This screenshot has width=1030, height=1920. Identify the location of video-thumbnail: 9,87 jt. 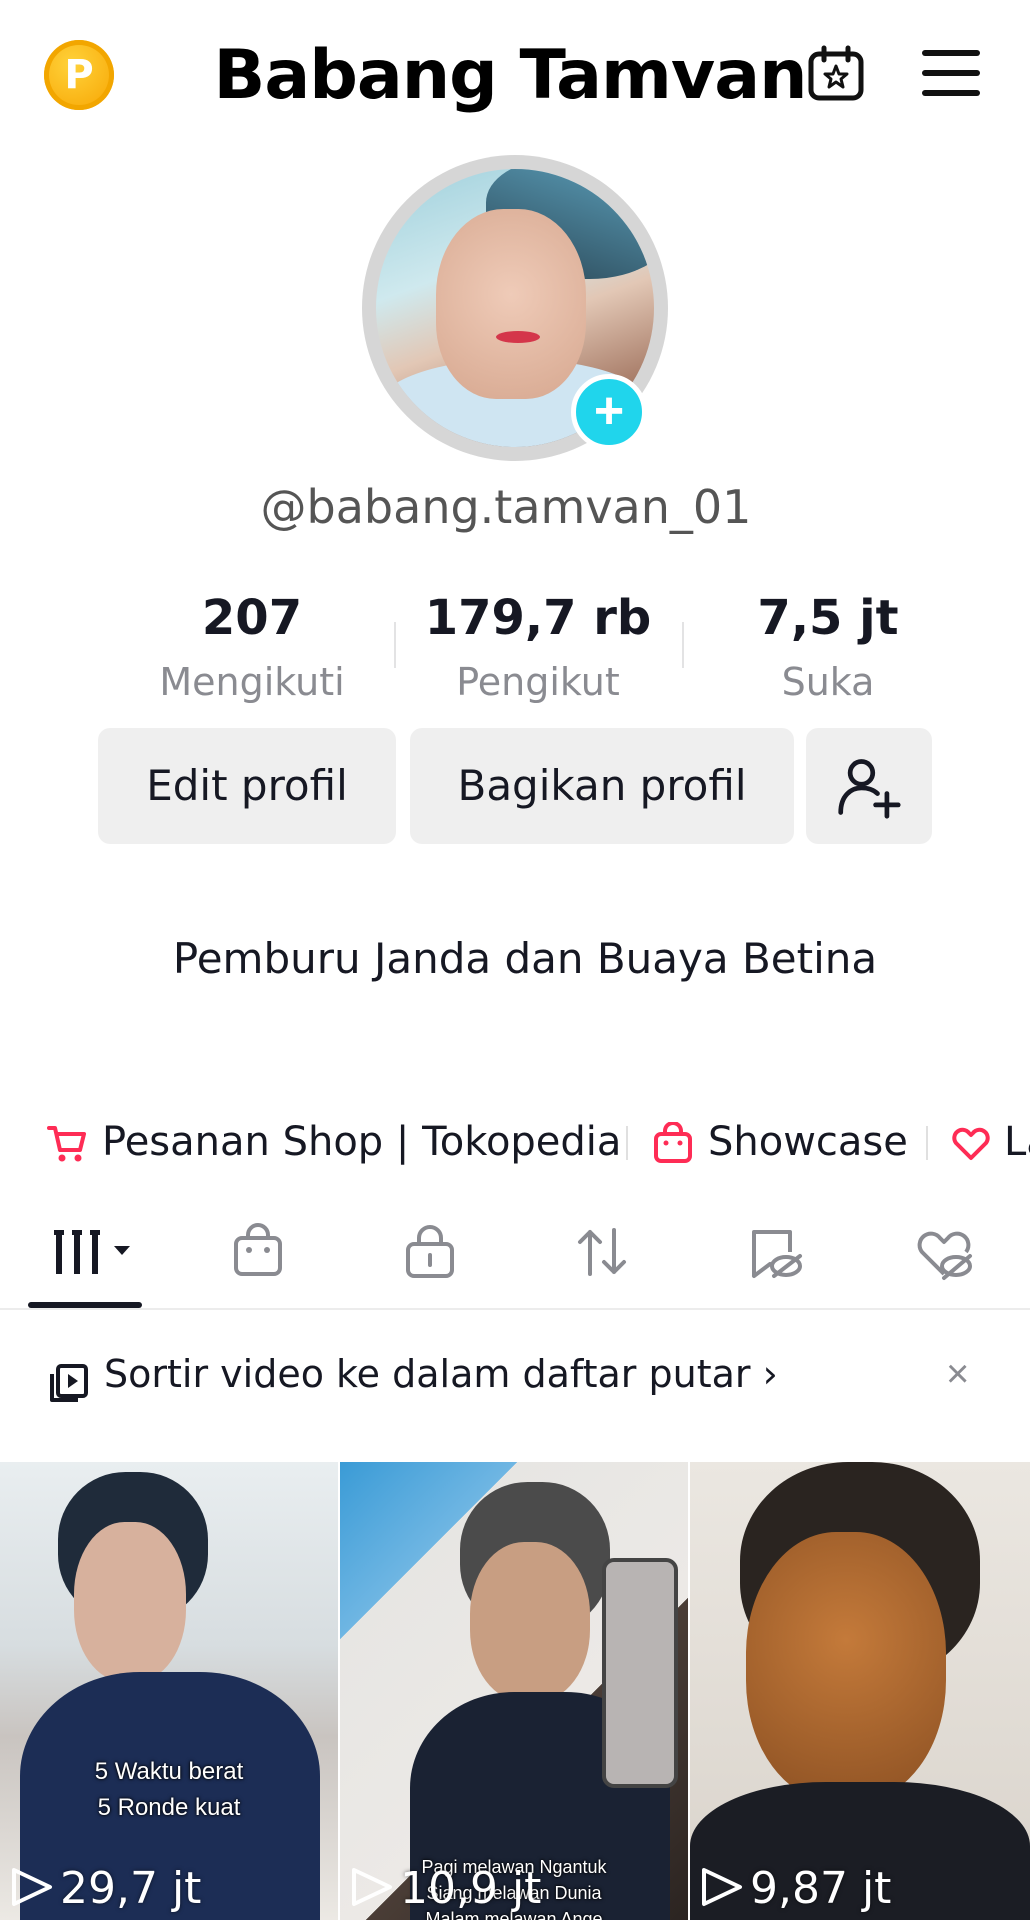
(860, 1691).